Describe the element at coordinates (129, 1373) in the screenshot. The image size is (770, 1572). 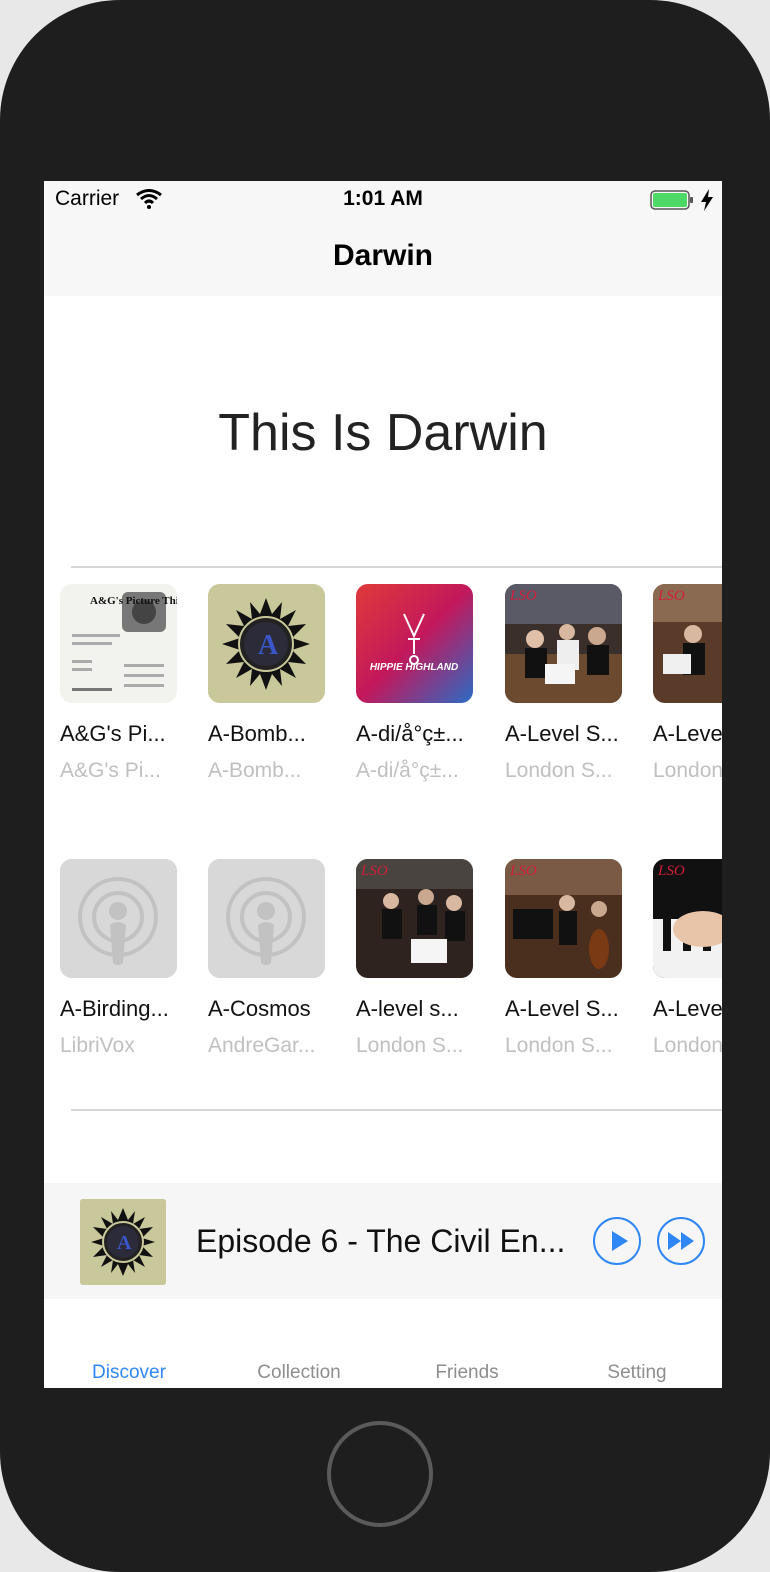
I see `tab-discover: Discover` at that location.